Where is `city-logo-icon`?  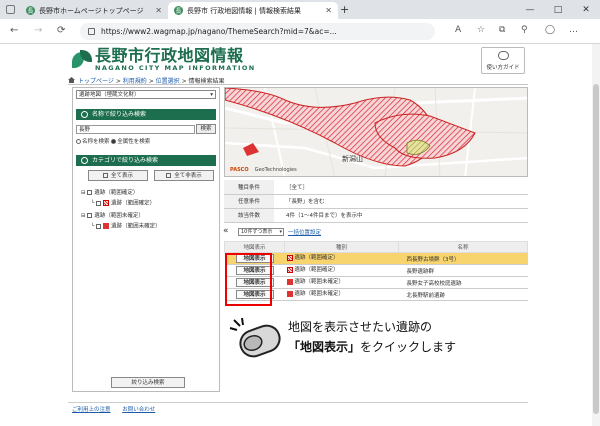
city-logo-icon is located at coordinates (82, 60).